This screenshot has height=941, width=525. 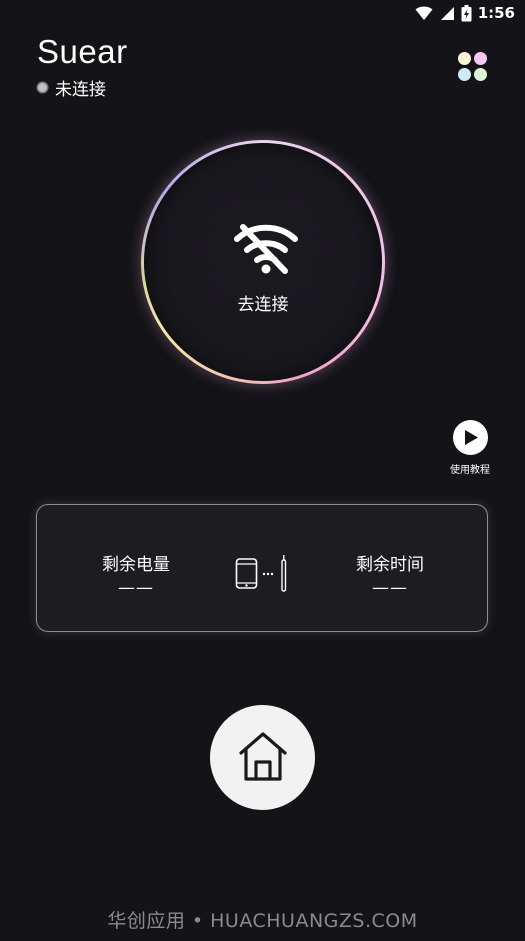 I want to click on status-icons: 1:56, so click(x=465, y=13).